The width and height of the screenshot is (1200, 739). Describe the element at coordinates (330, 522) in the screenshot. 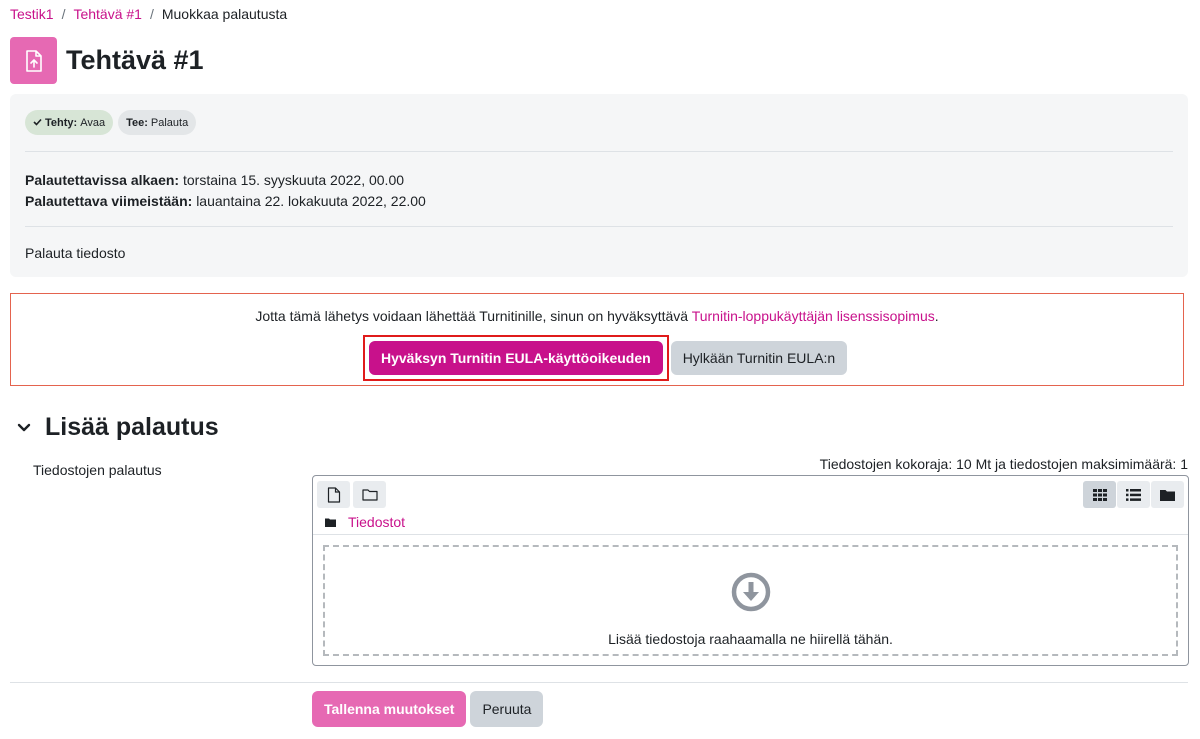

I see `folder-icon` at that location.